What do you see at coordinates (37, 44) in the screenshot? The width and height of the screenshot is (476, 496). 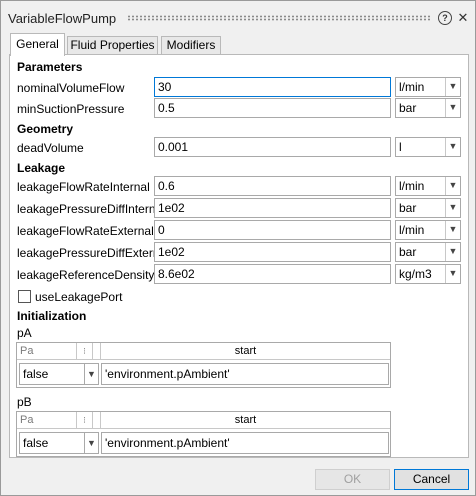 I see `tab-general: General` at bounding box center [37, 44].